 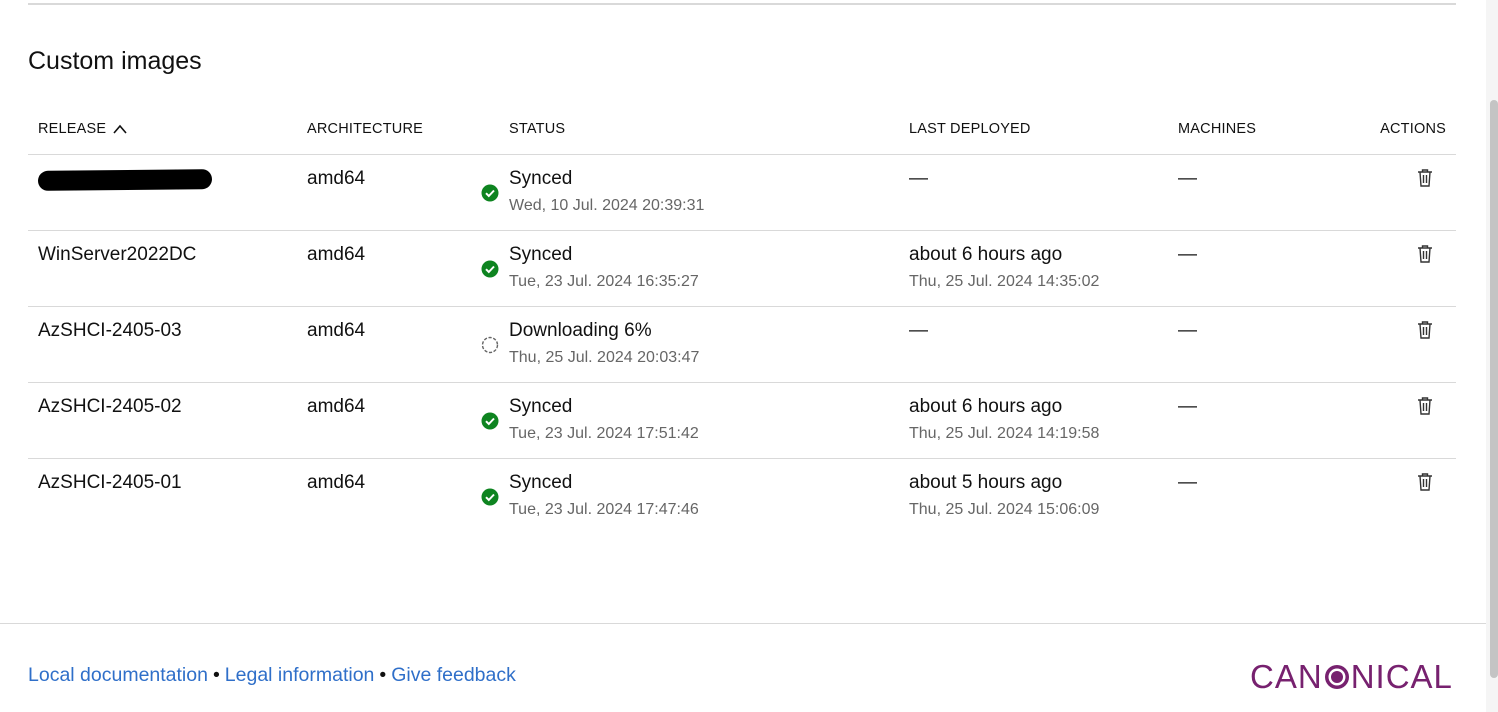 What do you see at coordinates (684, 129) in the screenshot?
I see `header-status: STATUS` at bounding box center [684, 129].